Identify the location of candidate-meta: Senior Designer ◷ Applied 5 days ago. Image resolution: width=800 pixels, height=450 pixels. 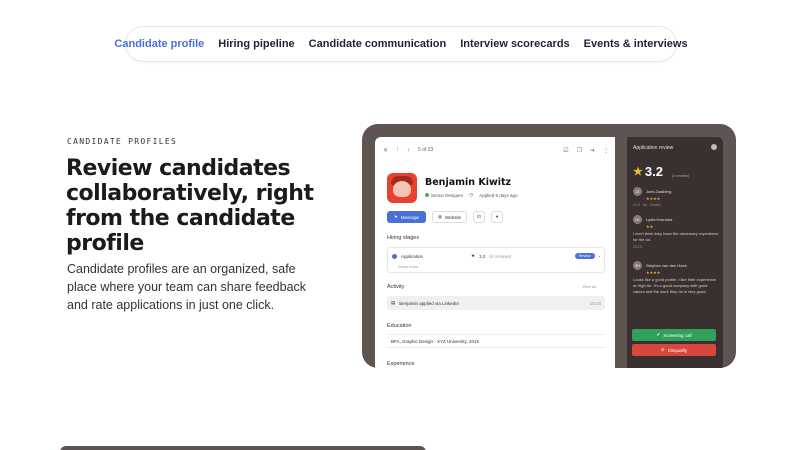
(471, 195).